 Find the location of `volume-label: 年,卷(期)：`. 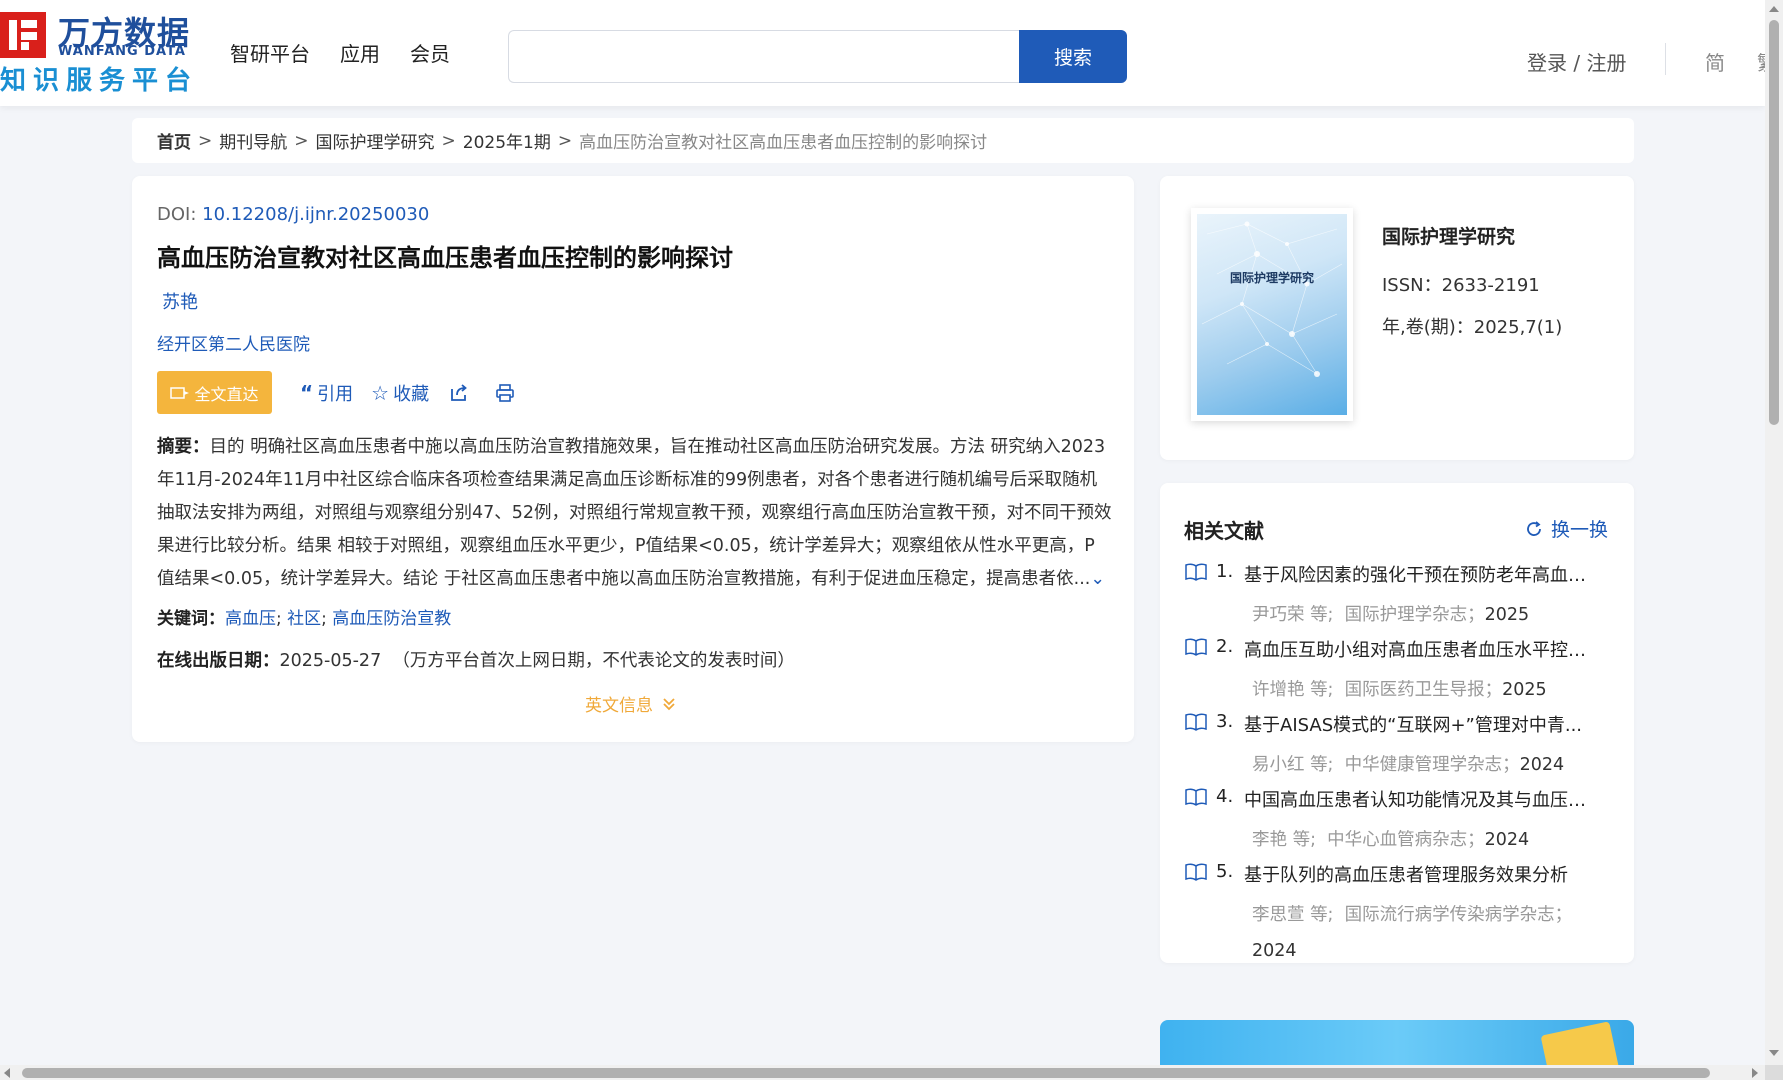

volume-label: 年,卷(期)： is located at coordinates (1428, 327).